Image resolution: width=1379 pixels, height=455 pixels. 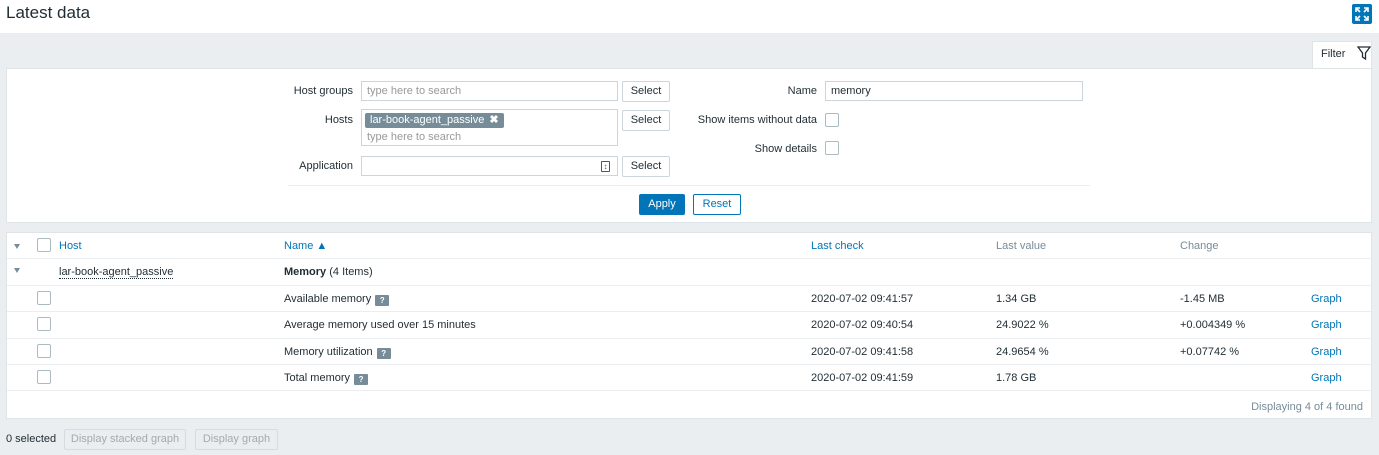 I want to click on show-items-without-data-checkbox, so click(x=832, y=120).